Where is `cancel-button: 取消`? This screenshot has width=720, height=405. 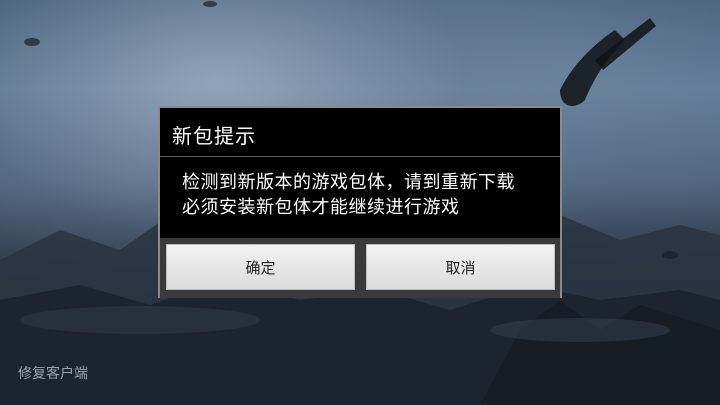
cancel-button: 取消 is located at coordinates (460, 267).